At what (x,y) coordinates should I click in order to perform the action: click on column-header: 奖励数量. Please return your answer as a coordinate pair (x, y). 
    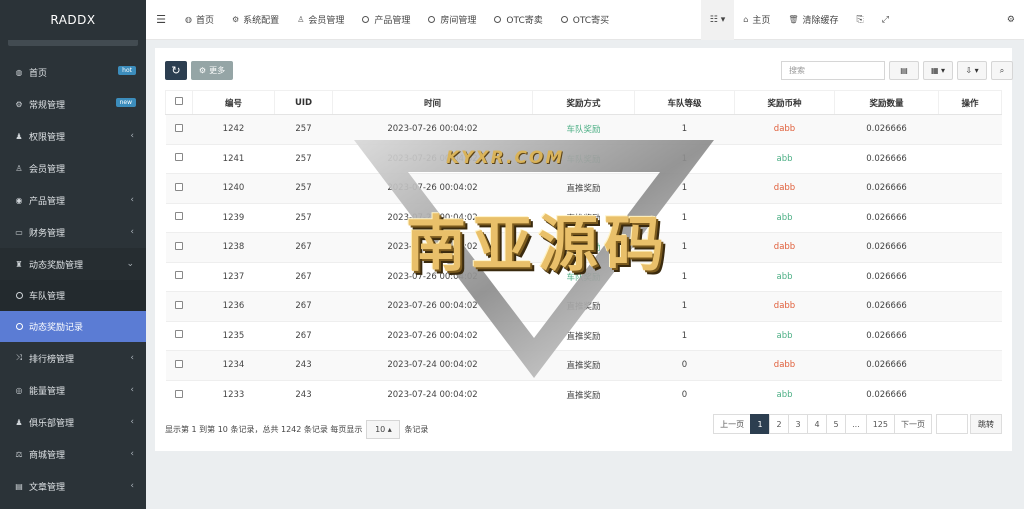
    Looking at the image, I should click on (886, 102).